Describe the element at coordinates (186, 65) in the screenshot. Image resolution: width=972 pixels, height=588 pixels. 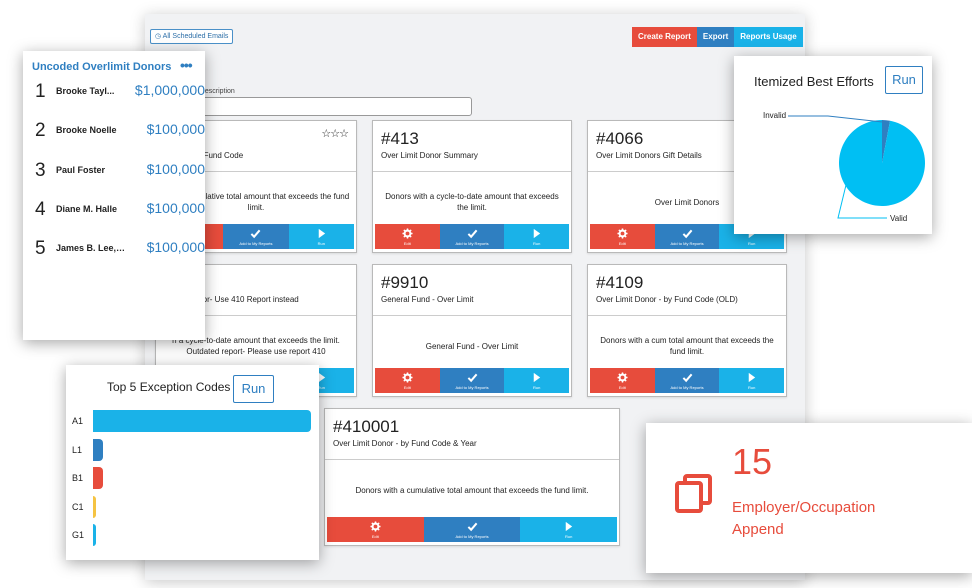
I see `more-menu-icon: •••` at that location.